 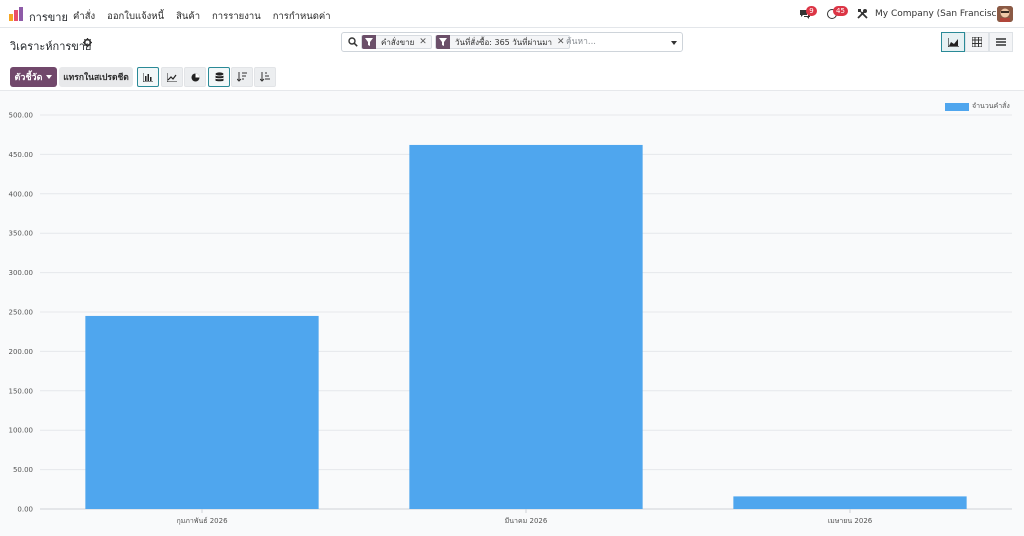 I want to click on y-tick-label: 500.00, so click(x=21, y=116).